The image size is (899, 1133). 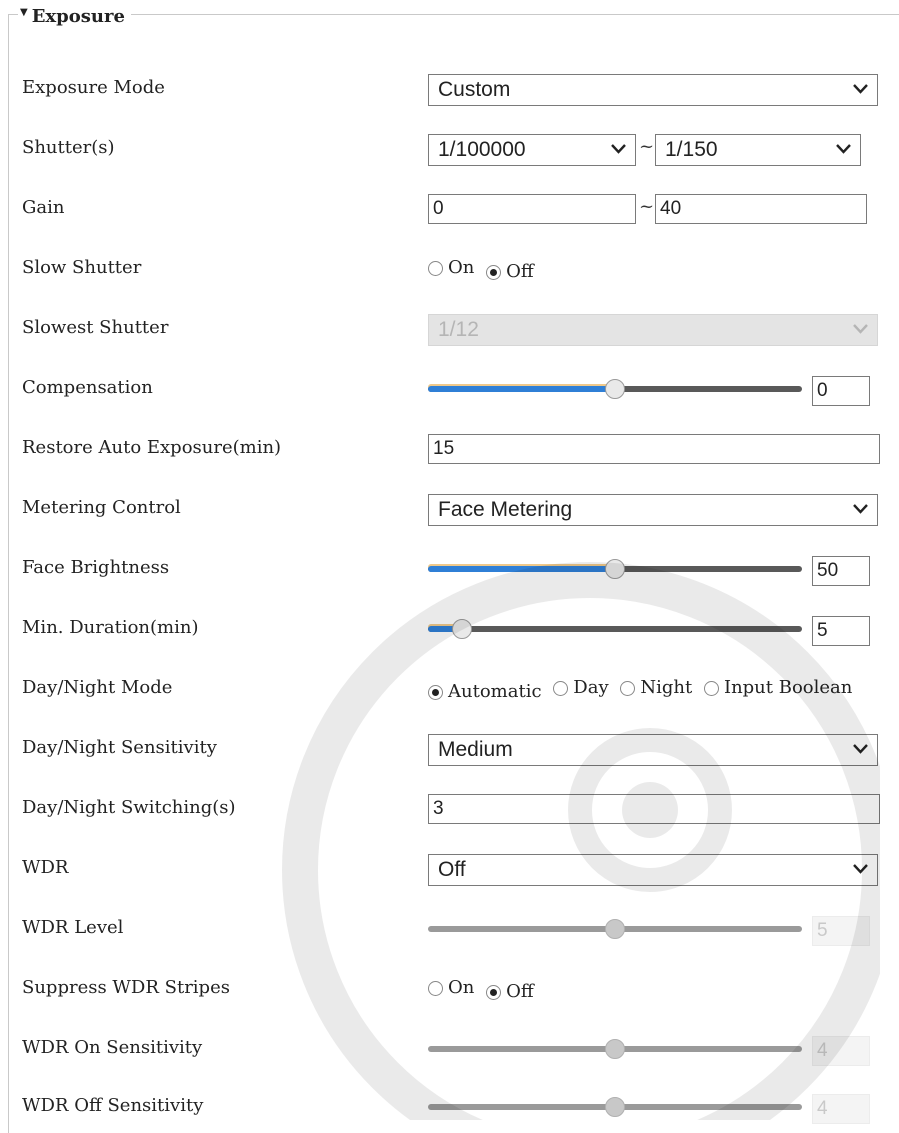 I want to click on wdr-on-sensitivity-label: WDR On Sensitivity, so click(x=112, y=1047).